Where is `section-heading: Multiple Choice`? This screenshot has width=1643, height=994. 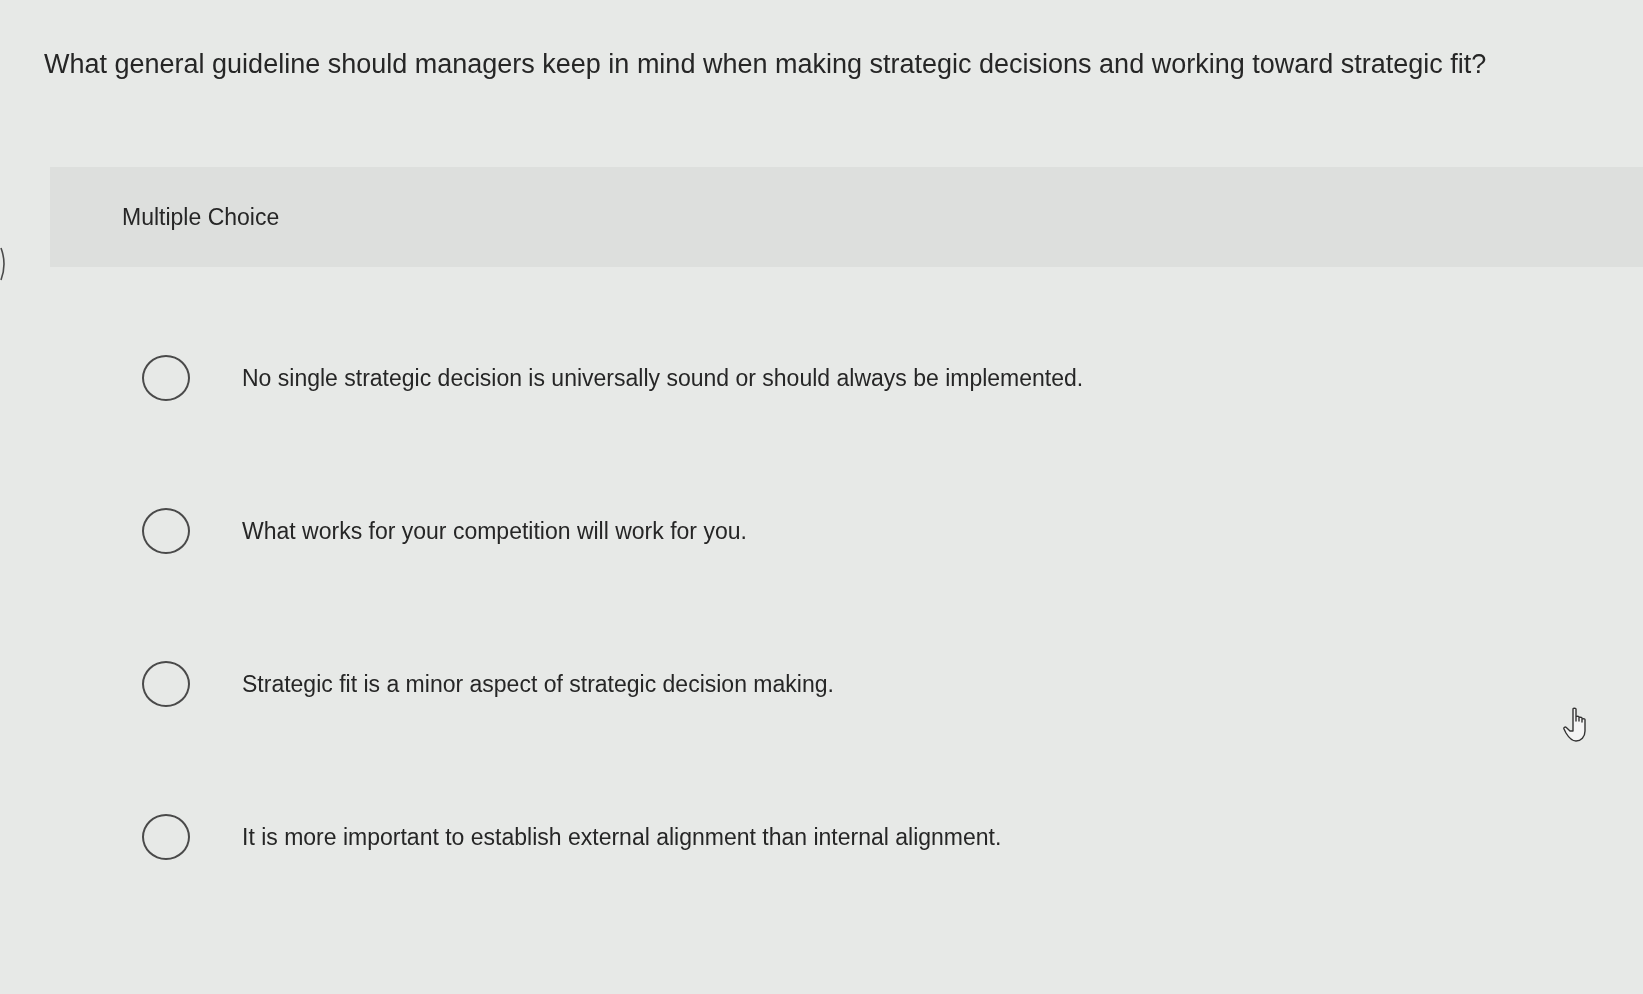 section-heading: Multiple Choice is located at coordinates (201, 218).